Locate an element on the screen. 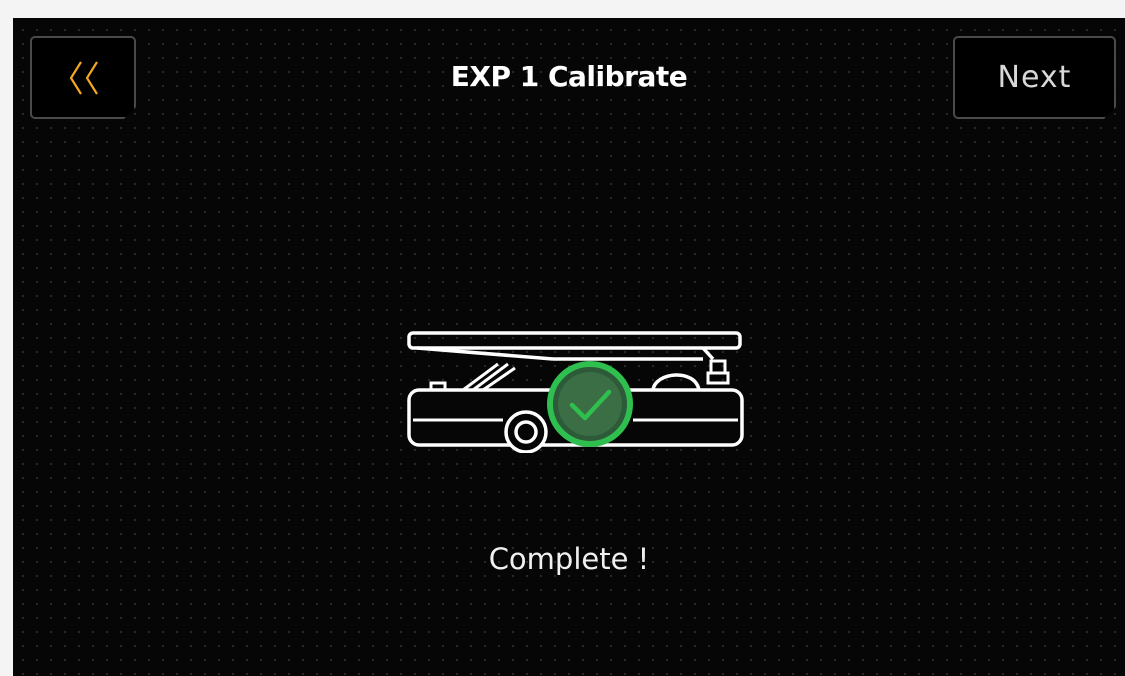 The height and width of the screenshot is (676, 1125). next-button-label: Next is located at coordinates (1034, 77).